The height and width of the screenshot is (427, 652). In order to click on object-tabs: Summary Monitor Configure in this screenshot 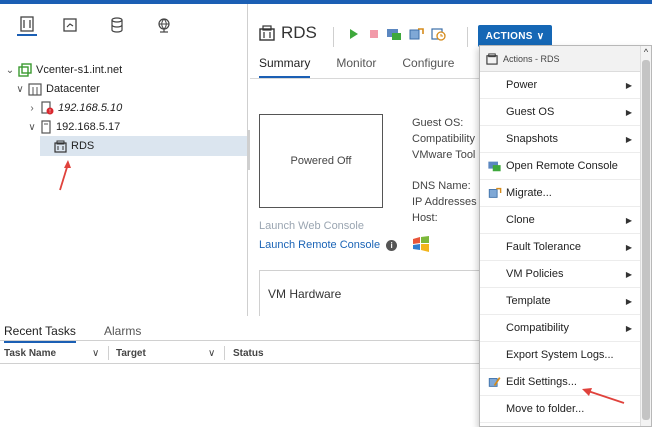, I will do `click(369, 67)`.